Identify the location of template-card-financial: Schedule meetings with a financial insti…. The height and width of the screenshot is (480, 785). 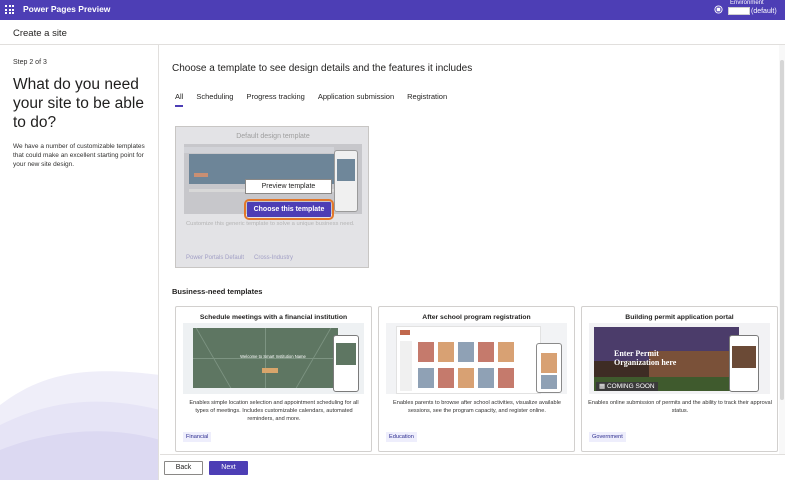
(273, 379).